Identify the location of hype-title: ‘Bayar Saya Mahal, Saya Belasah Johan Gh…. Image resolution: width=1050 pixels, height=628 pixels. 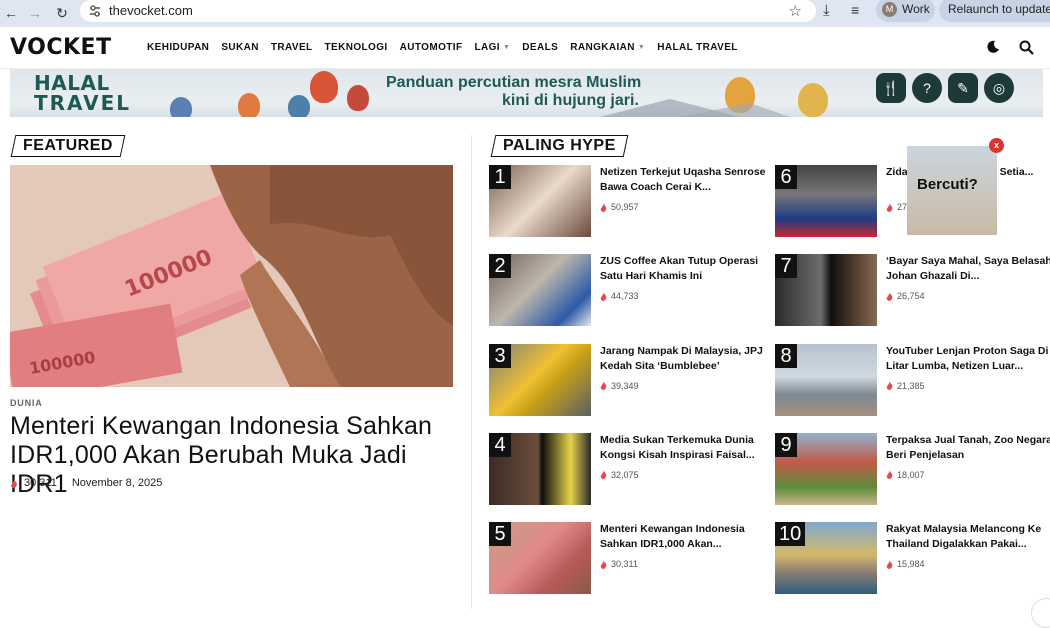
(968, 269).